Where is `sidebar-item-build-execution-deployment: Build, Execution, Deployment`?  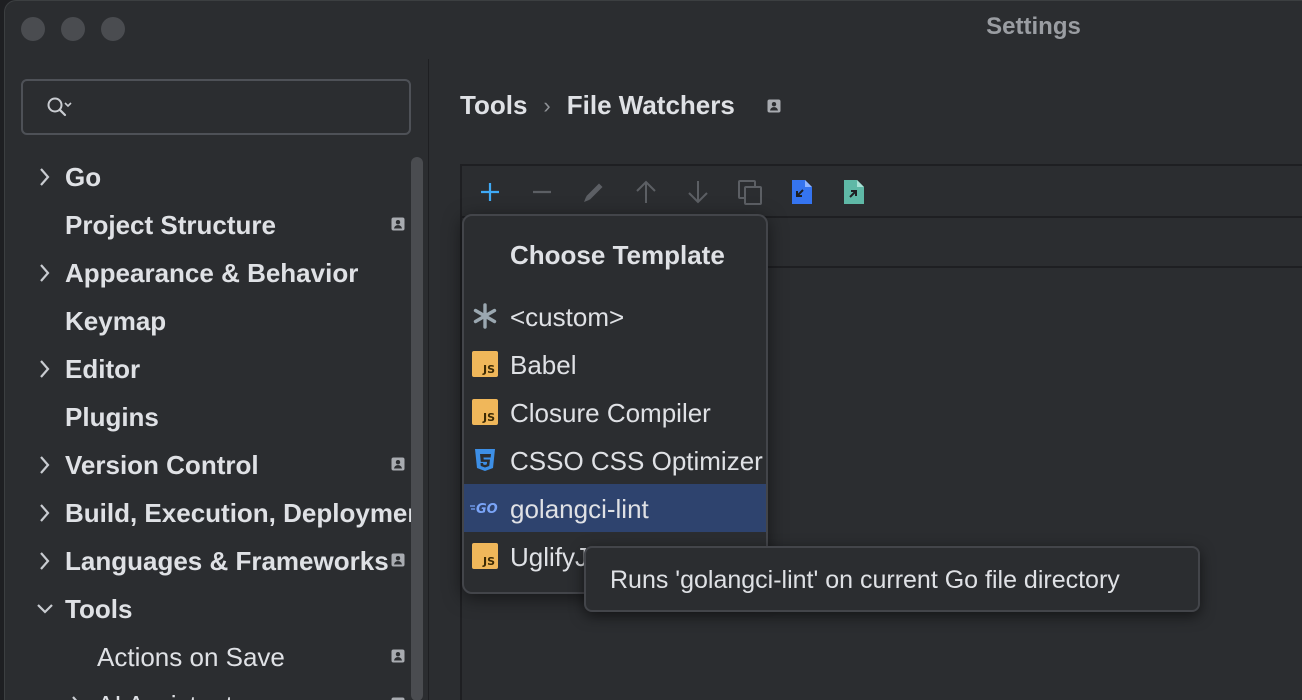
sidebar-item-build-execution-deployment: Build, Execution, Deployment is located at coordinates (210, 513).